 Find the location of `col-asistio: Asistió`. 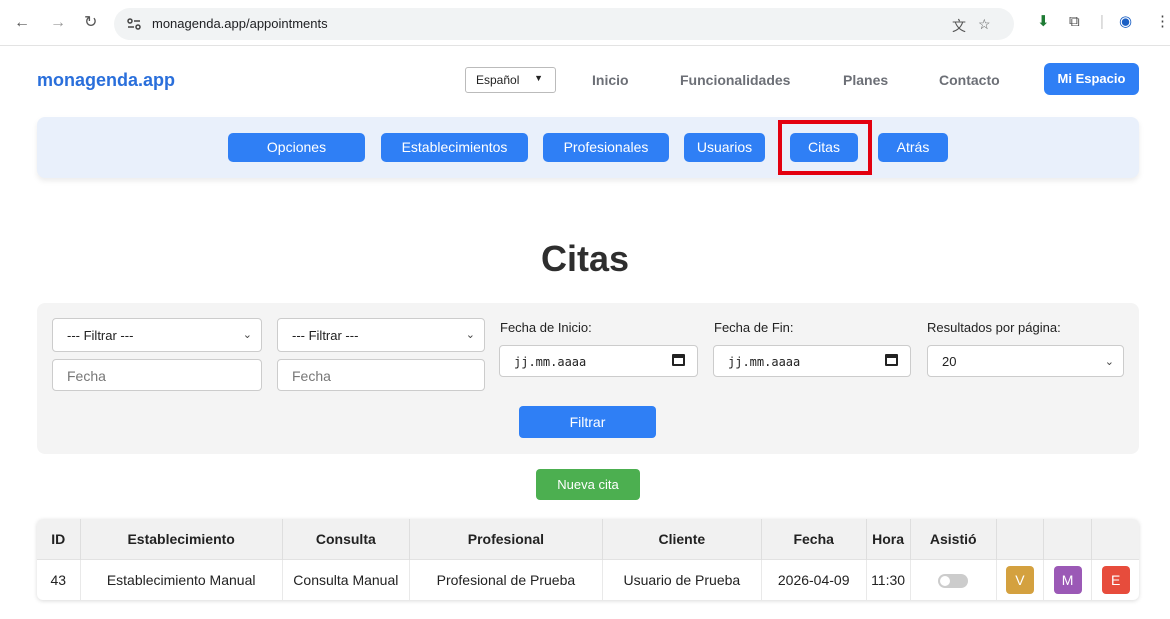

col-asistio: Asistió is located at coordinates (953, 539).